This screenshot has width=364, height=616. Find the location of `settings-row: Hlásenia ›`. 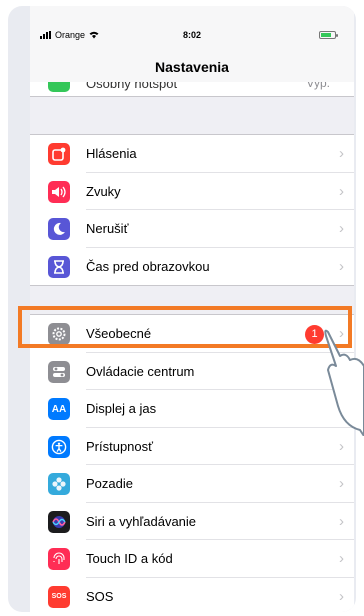

settings-row: Hlásenia › is located at coordinates (192, 154).